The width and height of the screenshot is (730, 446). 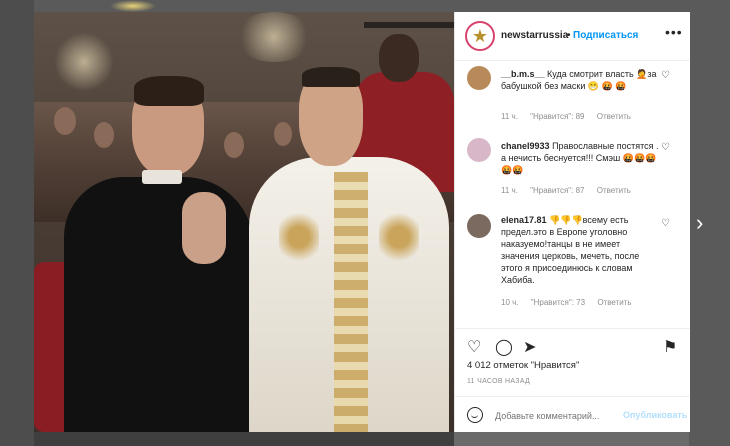 I want to click on post-header: ★ newstarrussia • Подписаться •••, so click(x=572, y=36).